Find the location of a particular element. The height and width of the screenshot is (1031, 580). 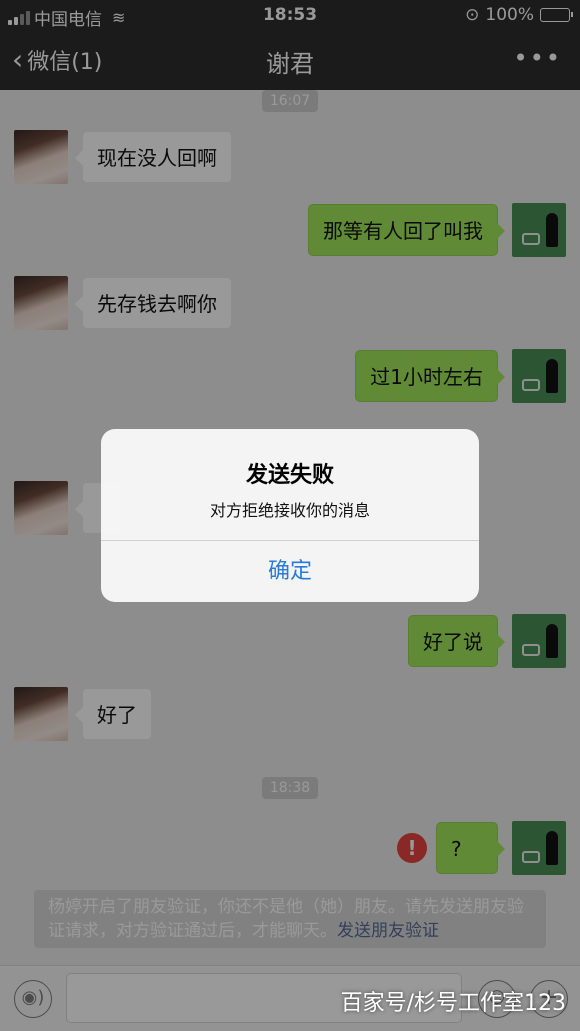

alert-title: 发送失败 is located at coordinates (289, 475).